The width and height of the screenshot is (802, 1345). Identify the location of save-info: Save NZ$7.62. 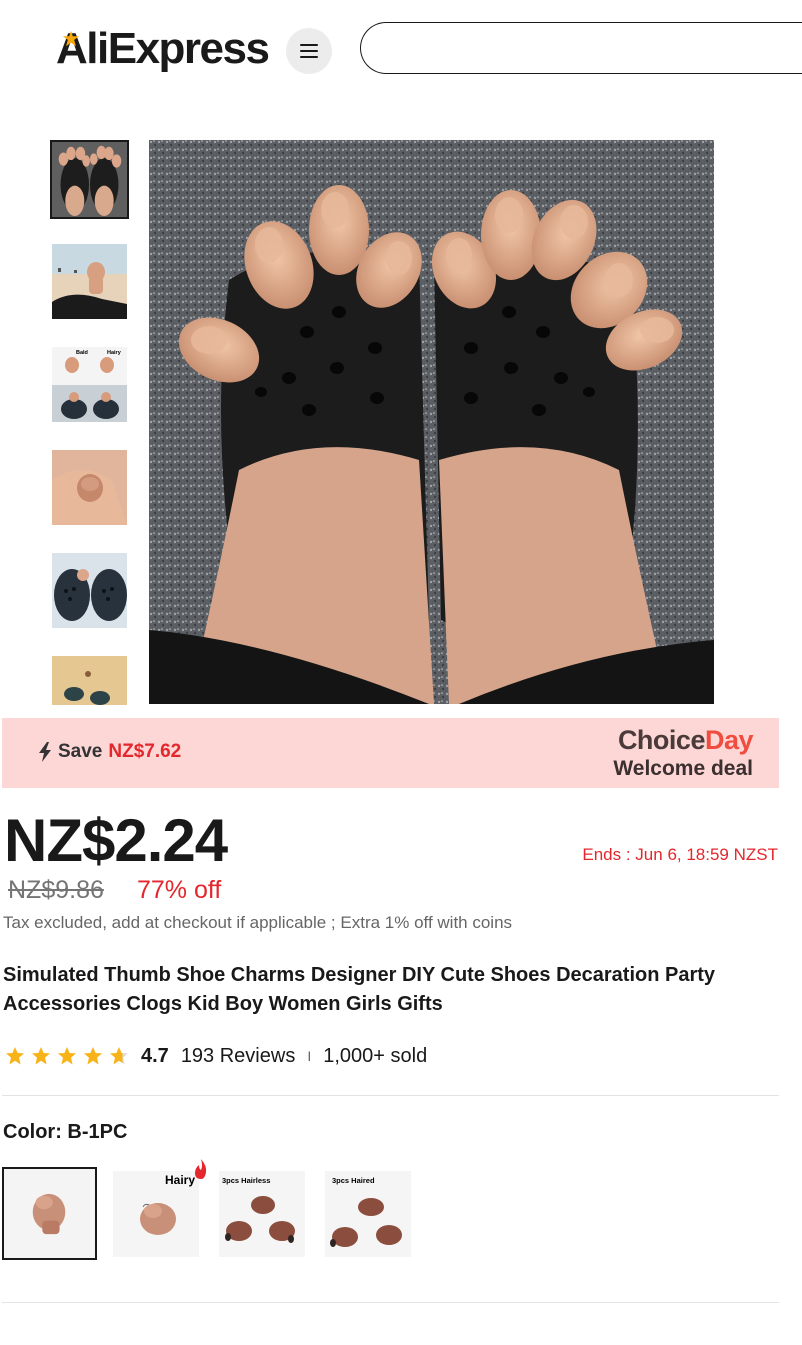
(109, 752).